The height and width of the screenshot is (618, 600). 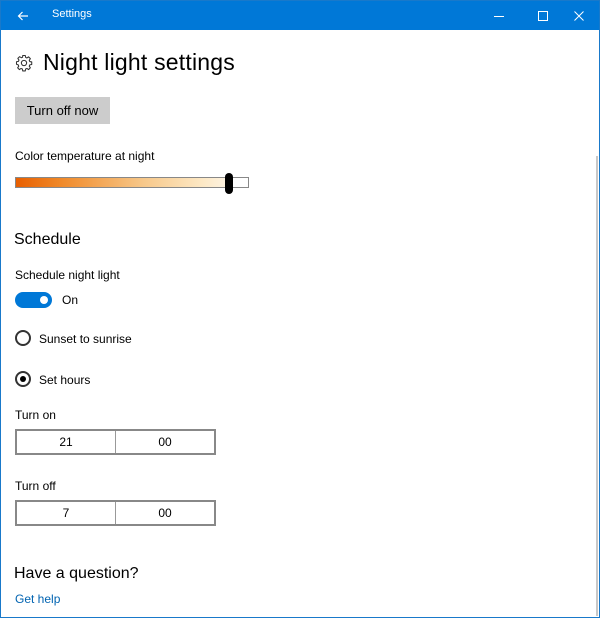 I want to click on page-header: Night light settings, so click(x=125, y=62).